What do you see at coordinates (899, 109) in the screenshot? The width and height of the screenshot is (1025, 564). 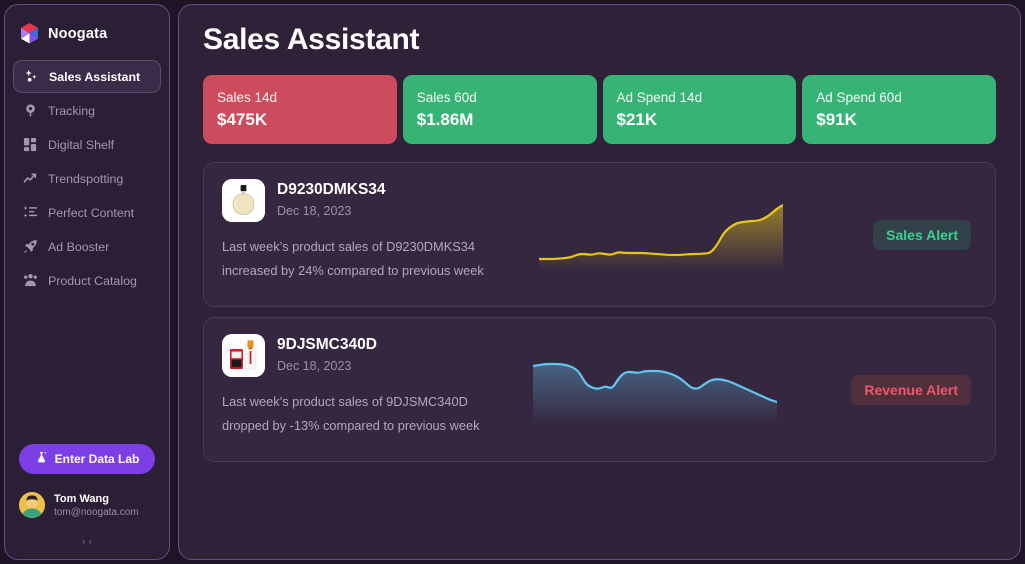 I see `kpi-card-ad-spend-60d: Ad Spend 60d $91K` at bounding box center [899, 109].